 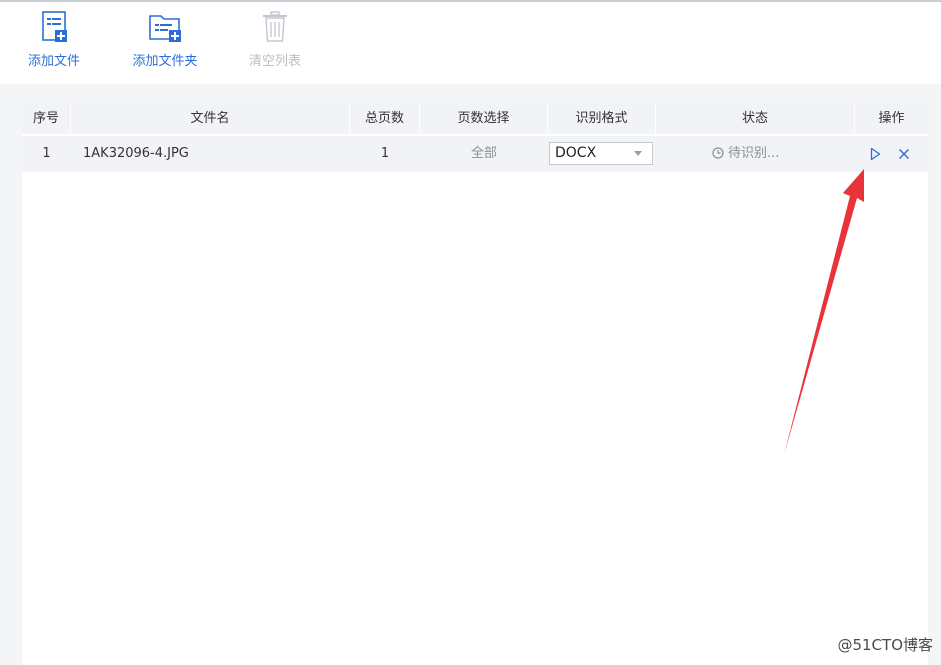 I want to click on play-icon, so click(x=875, y=154).